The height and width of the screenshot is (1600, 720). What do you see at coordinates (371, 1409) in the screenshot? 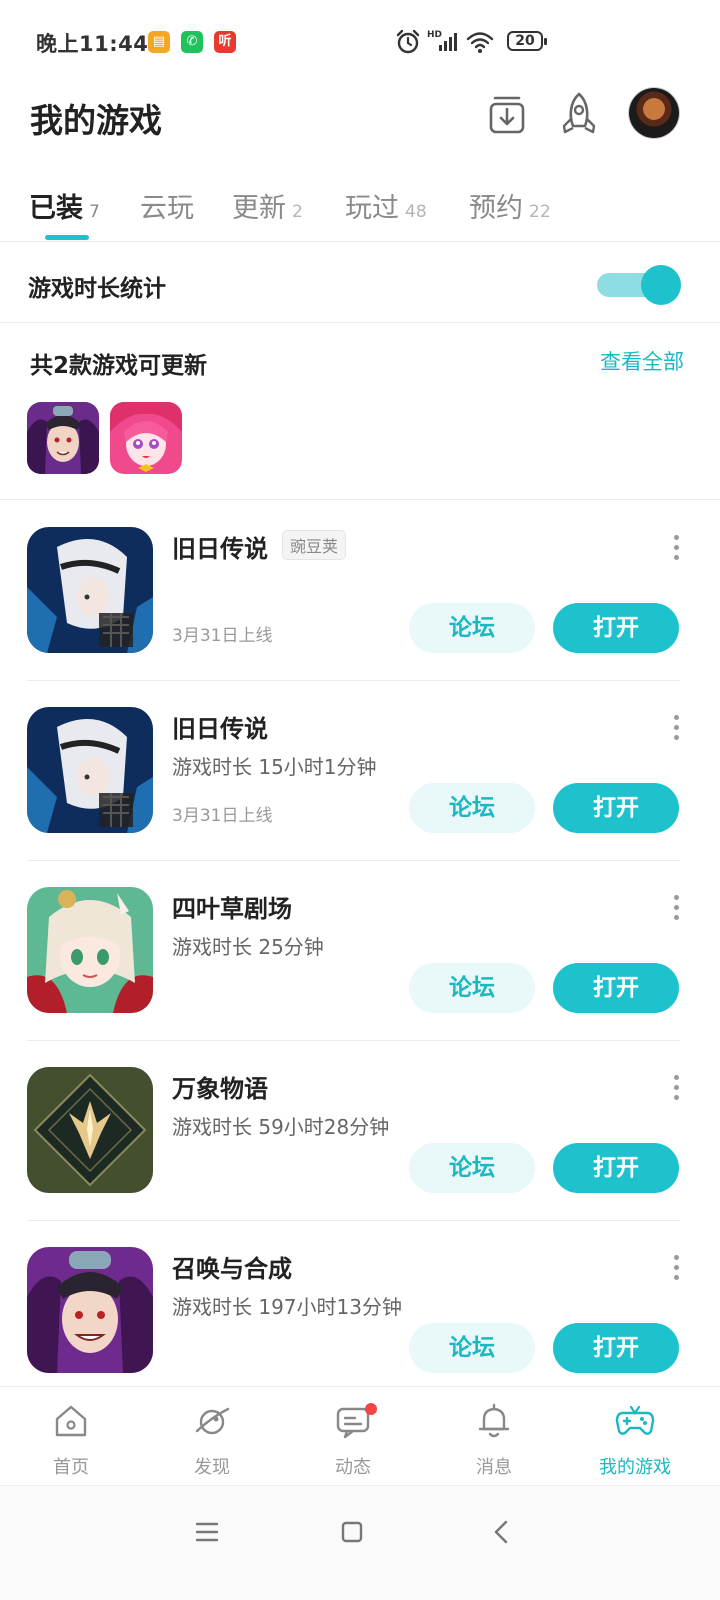
I see `notification-badge` at bounding box center [371, 1409].